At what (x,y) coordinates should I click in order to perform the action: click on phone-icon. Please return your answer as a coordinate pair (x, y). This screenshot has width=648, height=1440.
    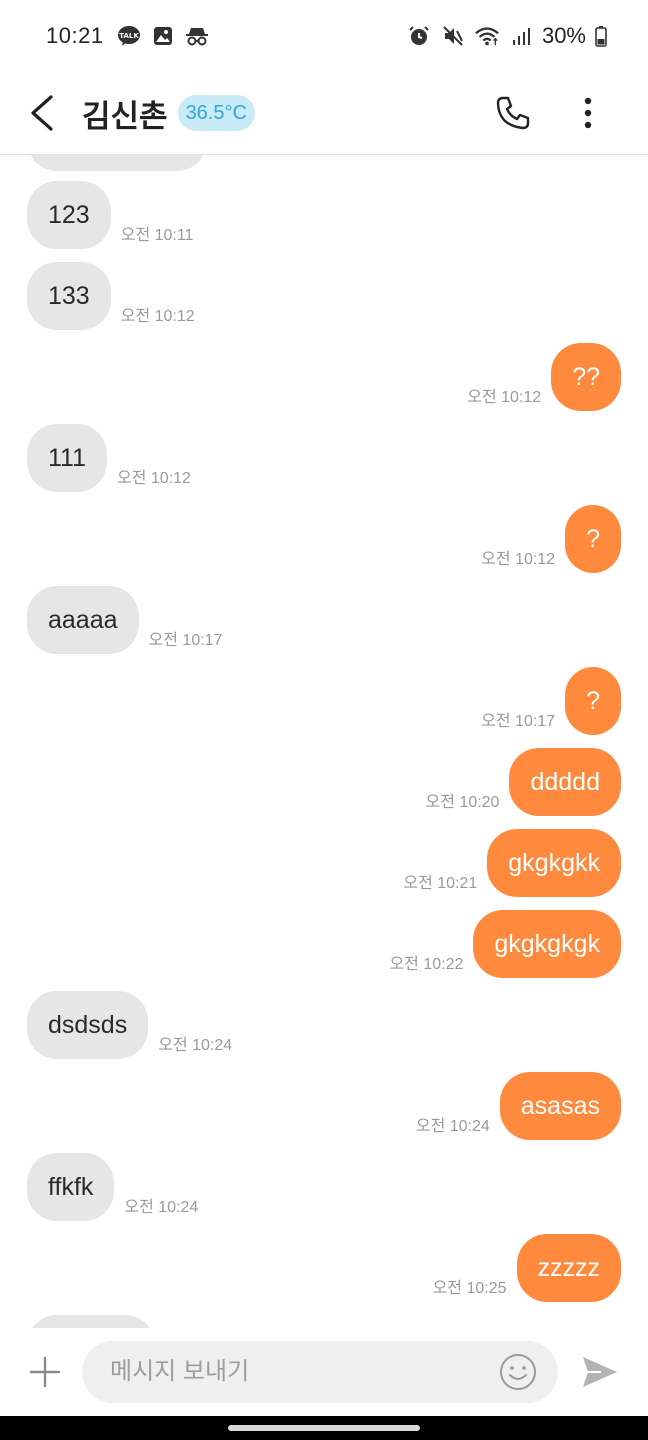
    Looking at the image, I should click on (513, 113).